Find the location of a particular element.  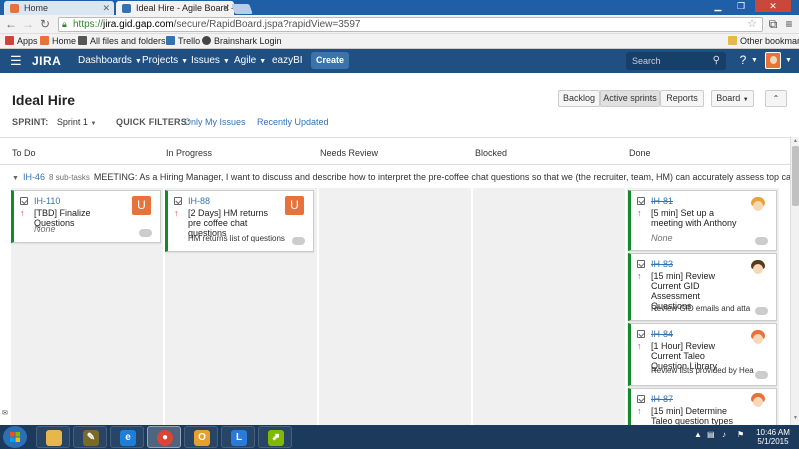

brainshark-icon is located at coordinates (206, 40).